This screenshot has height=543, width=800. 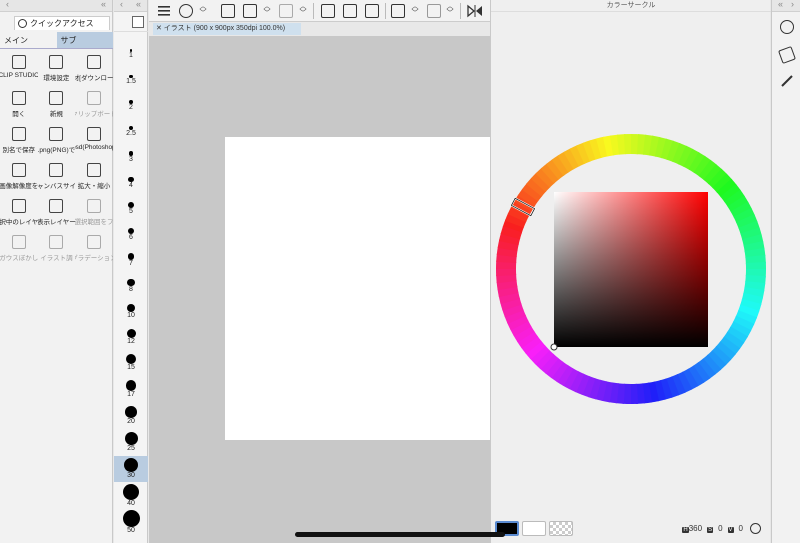 What do you see at coordinates (94, 251) in the screenshot?
I see `quick-access-item: グラデーション` at bounding box center [94, 251].